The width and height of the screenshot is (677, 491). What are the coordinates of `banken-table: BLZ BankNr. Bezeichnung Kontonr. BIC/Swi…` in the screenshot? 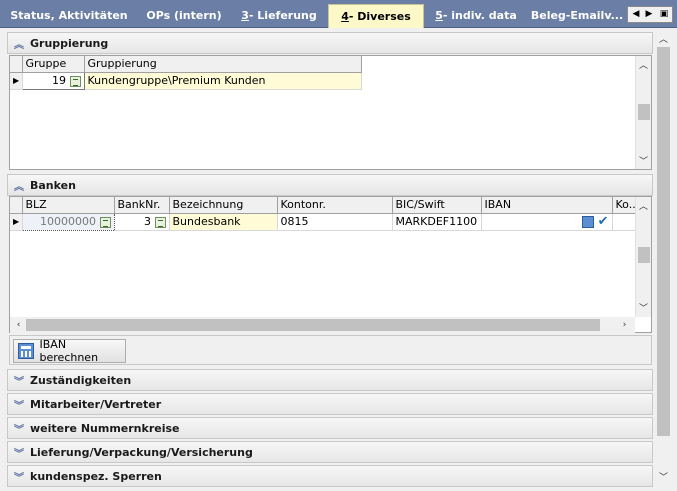 It's located at (323, 214).